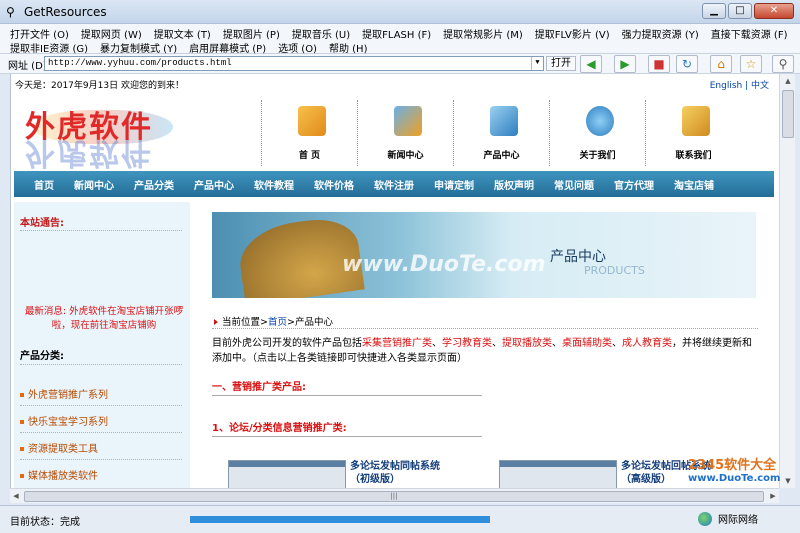 The image size is (800, 533). I want to click on menu-item: 直接下载资源 (F), so click(749, 33).